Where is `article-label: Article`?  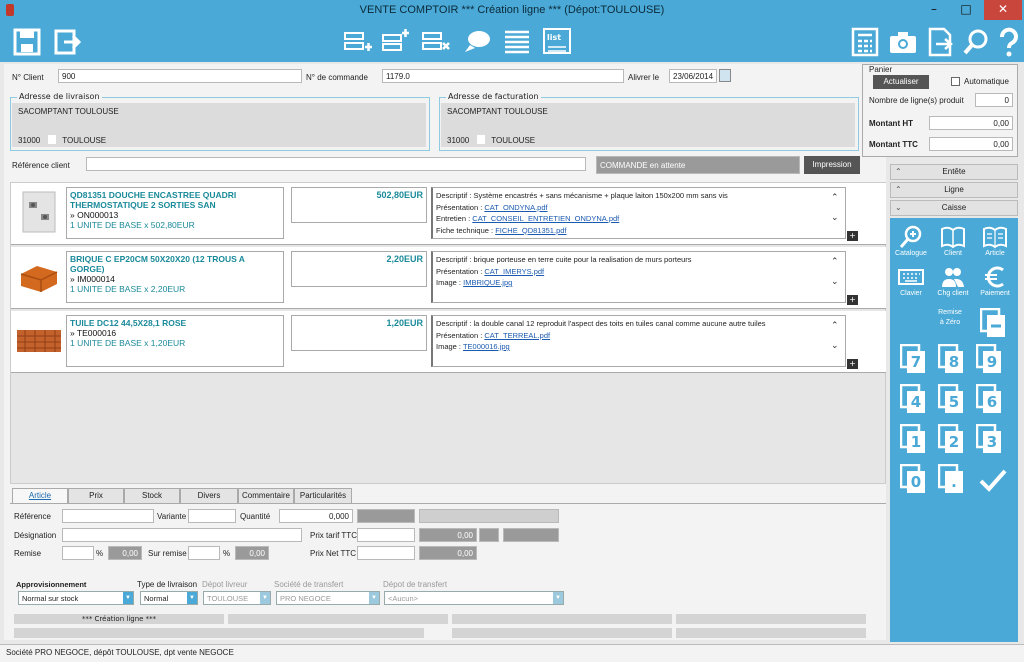
article-label: Article is located at coordinates (995, 253).